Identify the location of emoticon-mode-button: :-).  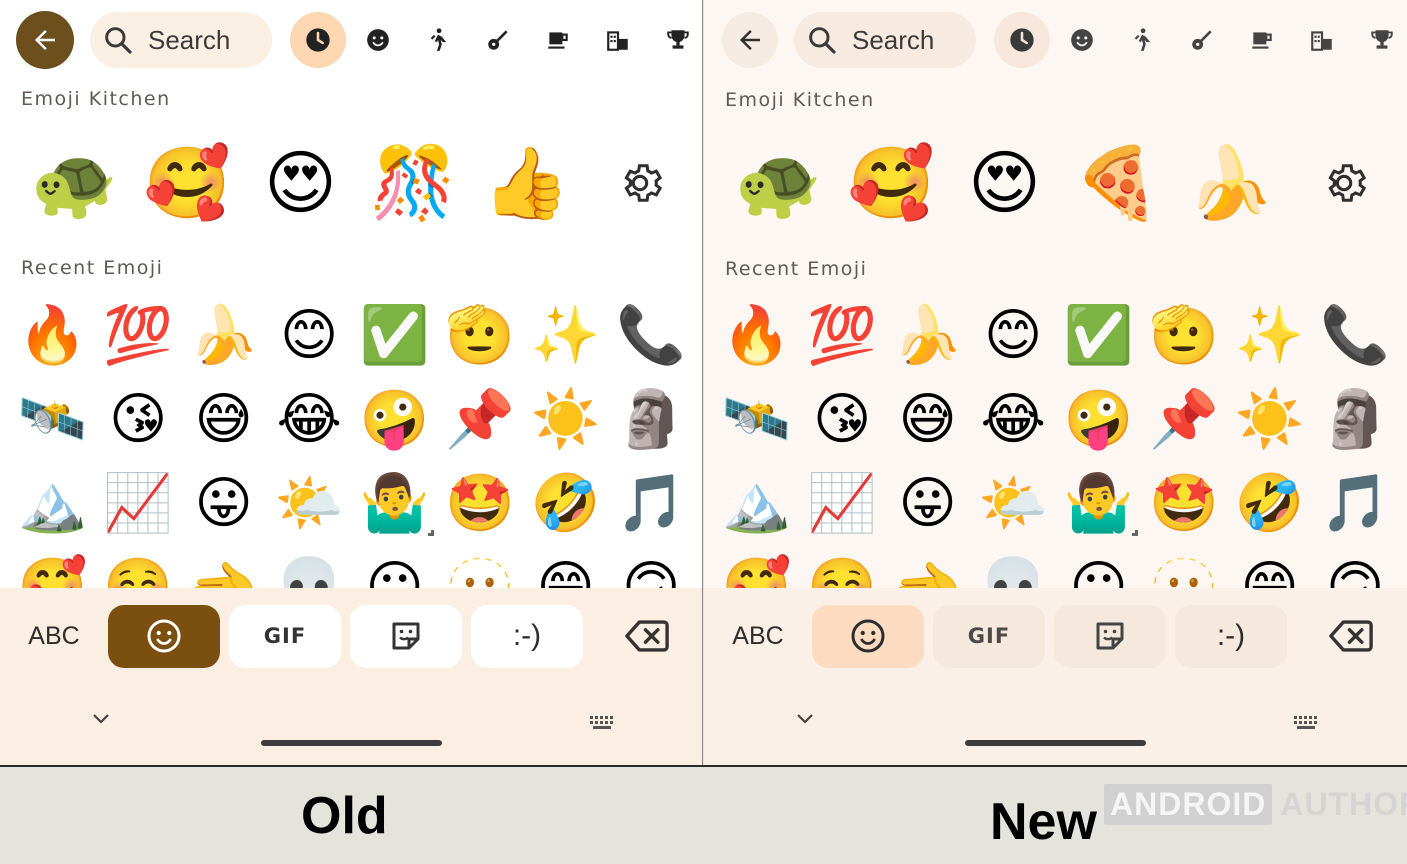
(527, 636).